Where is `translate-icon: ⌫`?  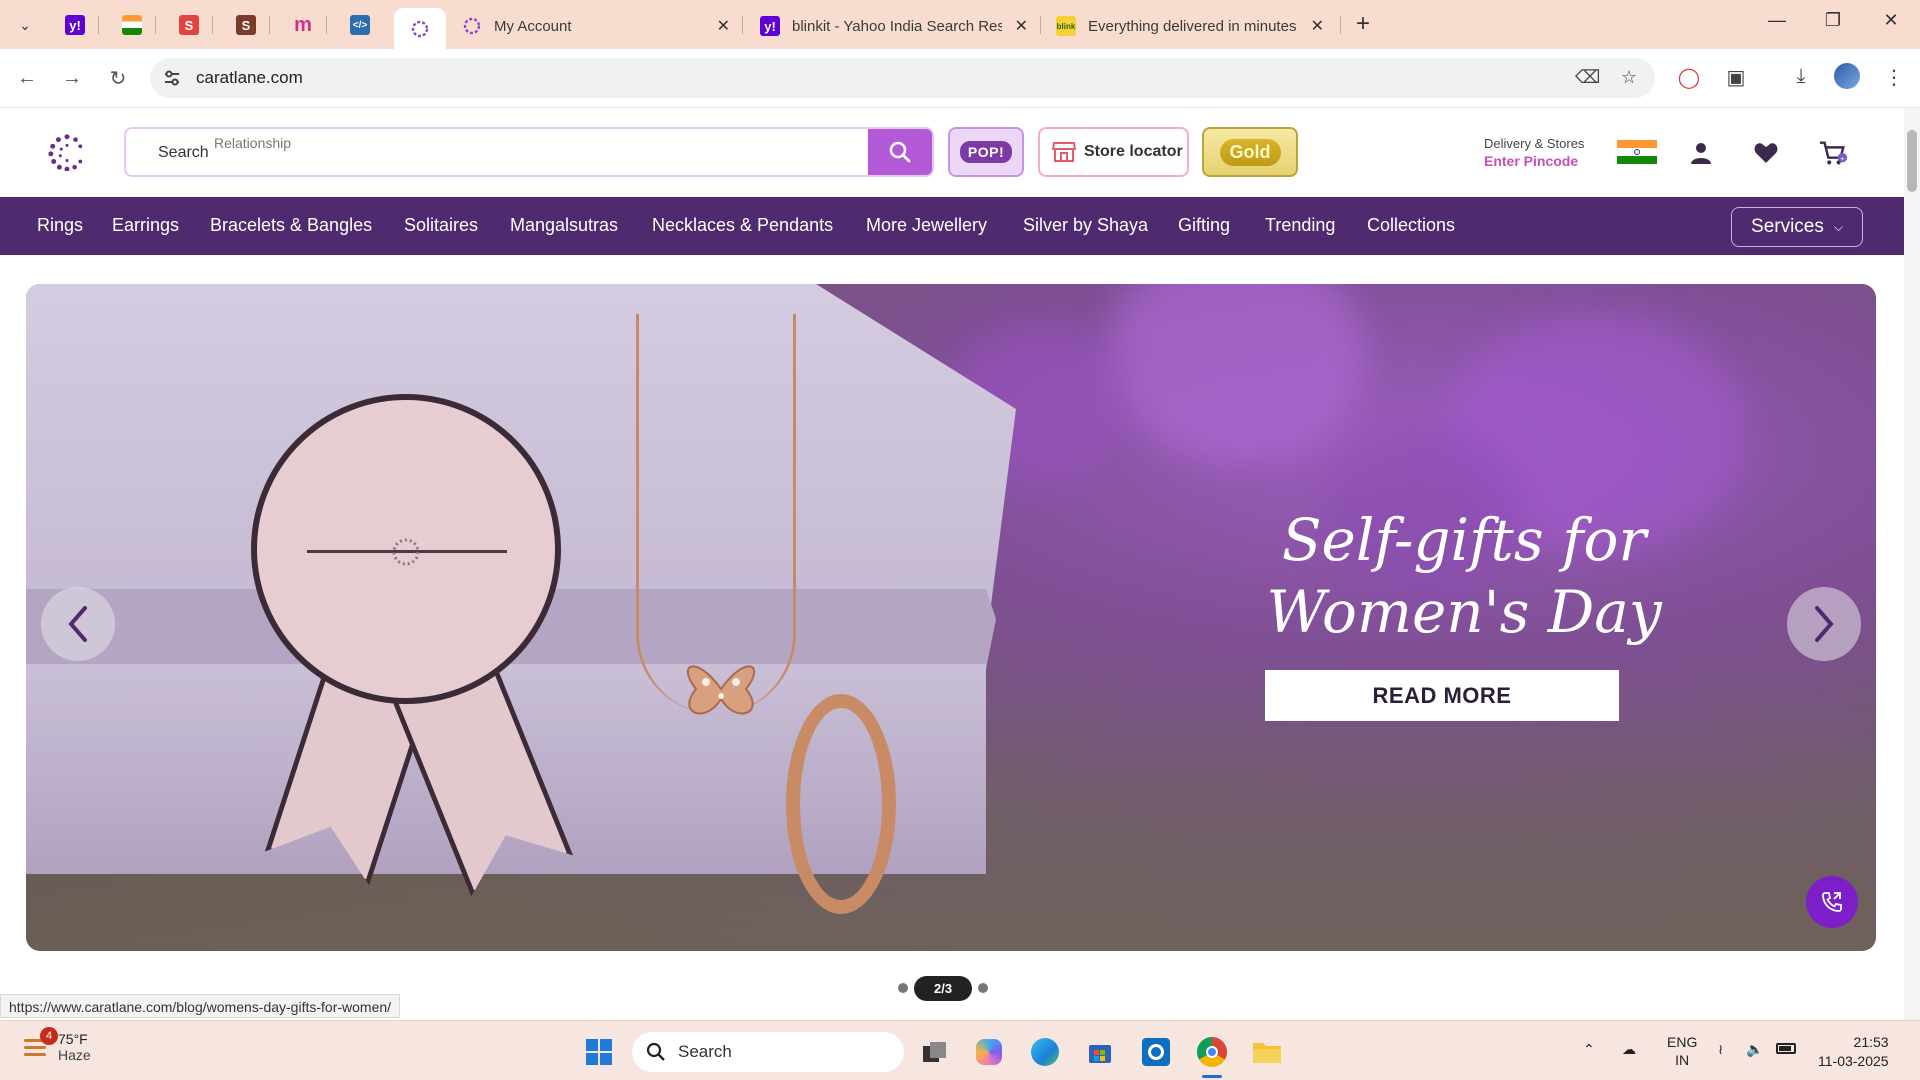 translate-icon: ⌫ is located at coordinates (1587, 79).